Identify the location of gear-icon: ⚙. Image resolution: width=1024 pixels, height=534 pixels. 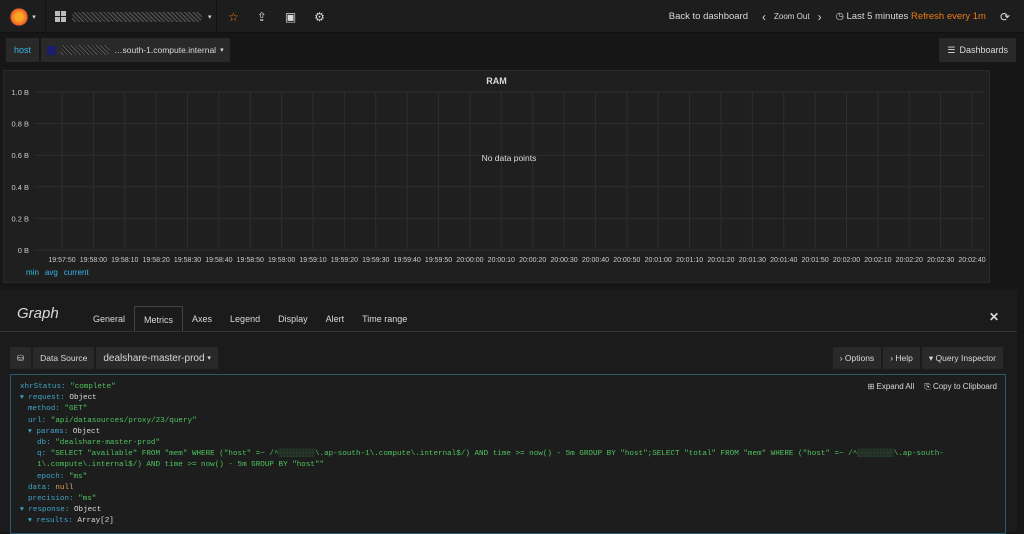
(319, 17).